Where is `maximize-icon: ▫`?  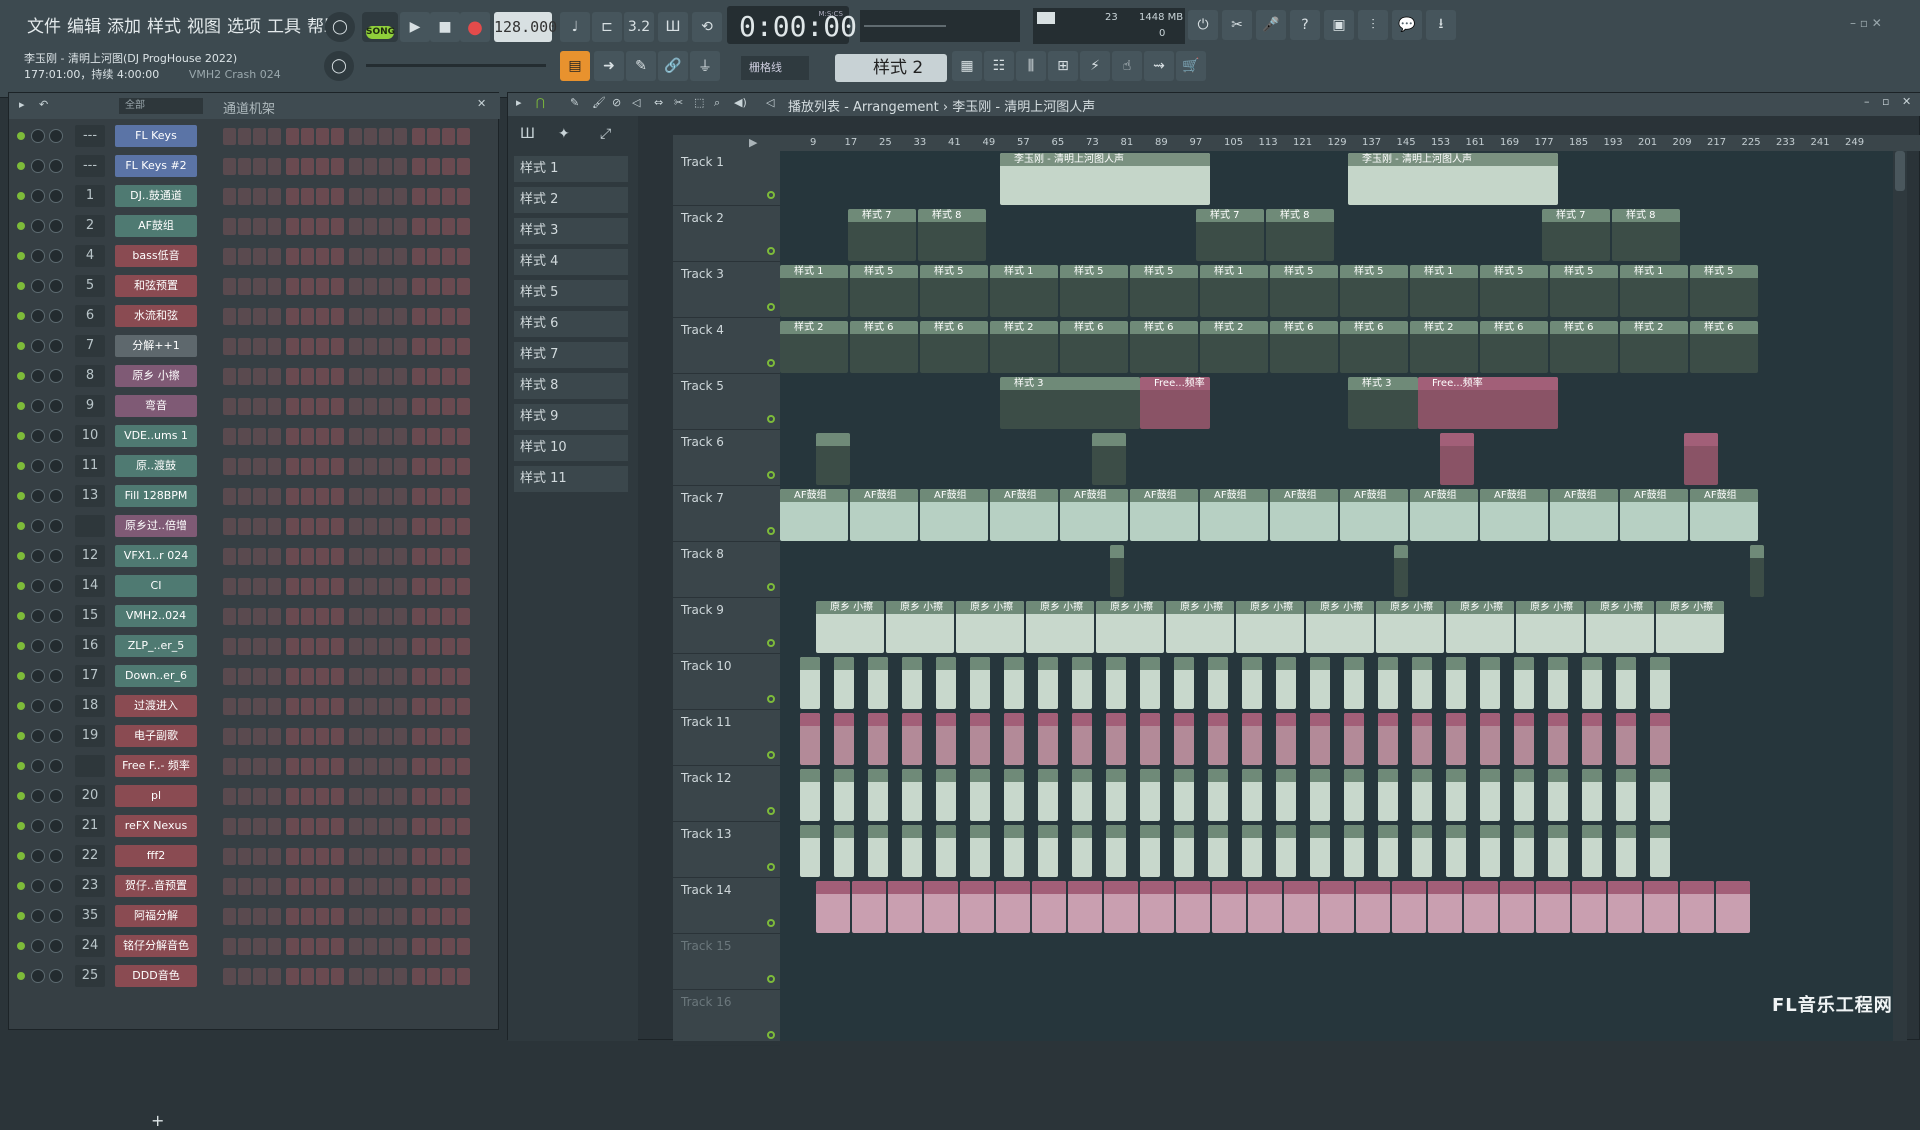
maximize-icon: ▫ is located at coordinates (1885, 101).